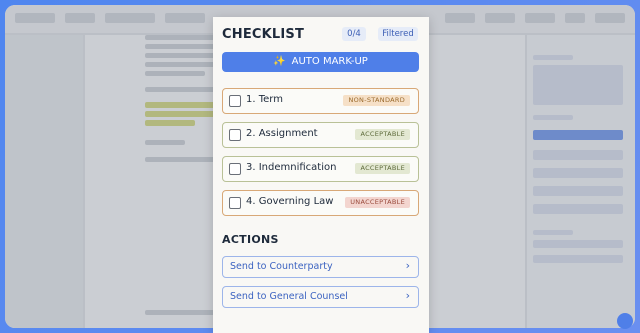  What do you see at coordinates (329, 61) in the screenshot?
I see `auto-markup-label: AUTO MARK-UP` at bounding box center [329, 61].